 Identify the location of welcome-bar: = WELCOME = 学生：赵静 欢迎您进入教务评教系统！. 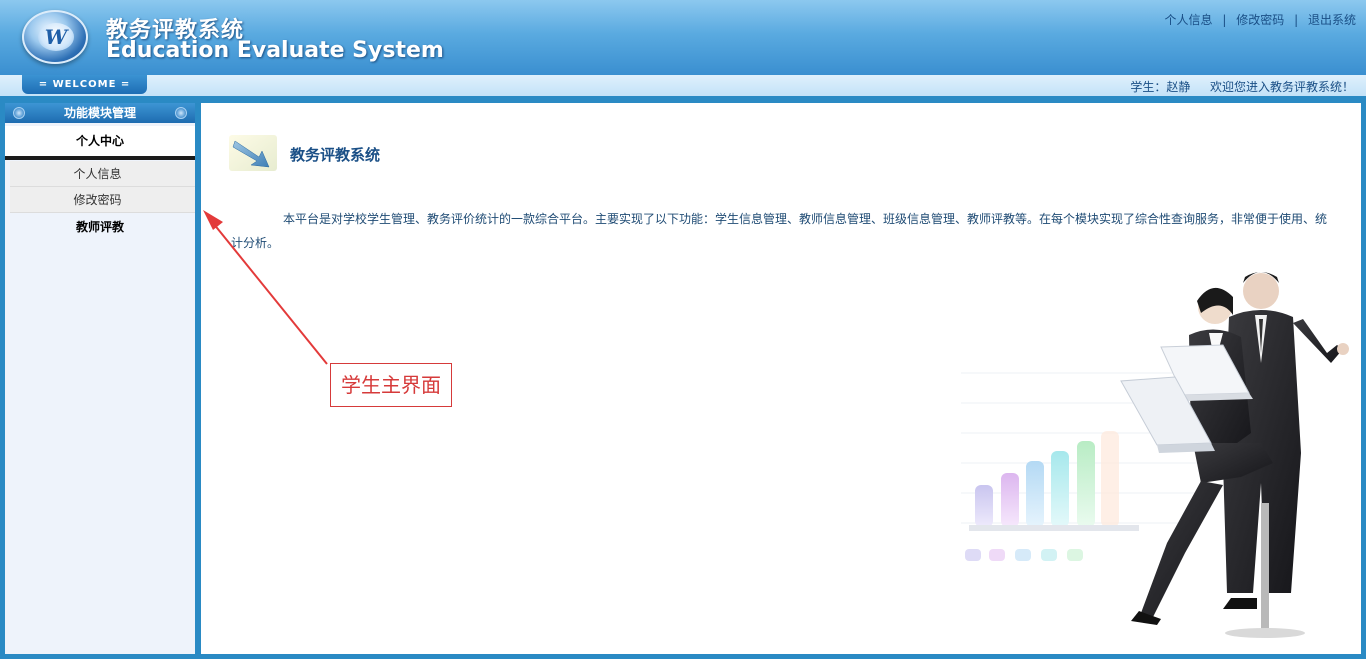
(683, 85).